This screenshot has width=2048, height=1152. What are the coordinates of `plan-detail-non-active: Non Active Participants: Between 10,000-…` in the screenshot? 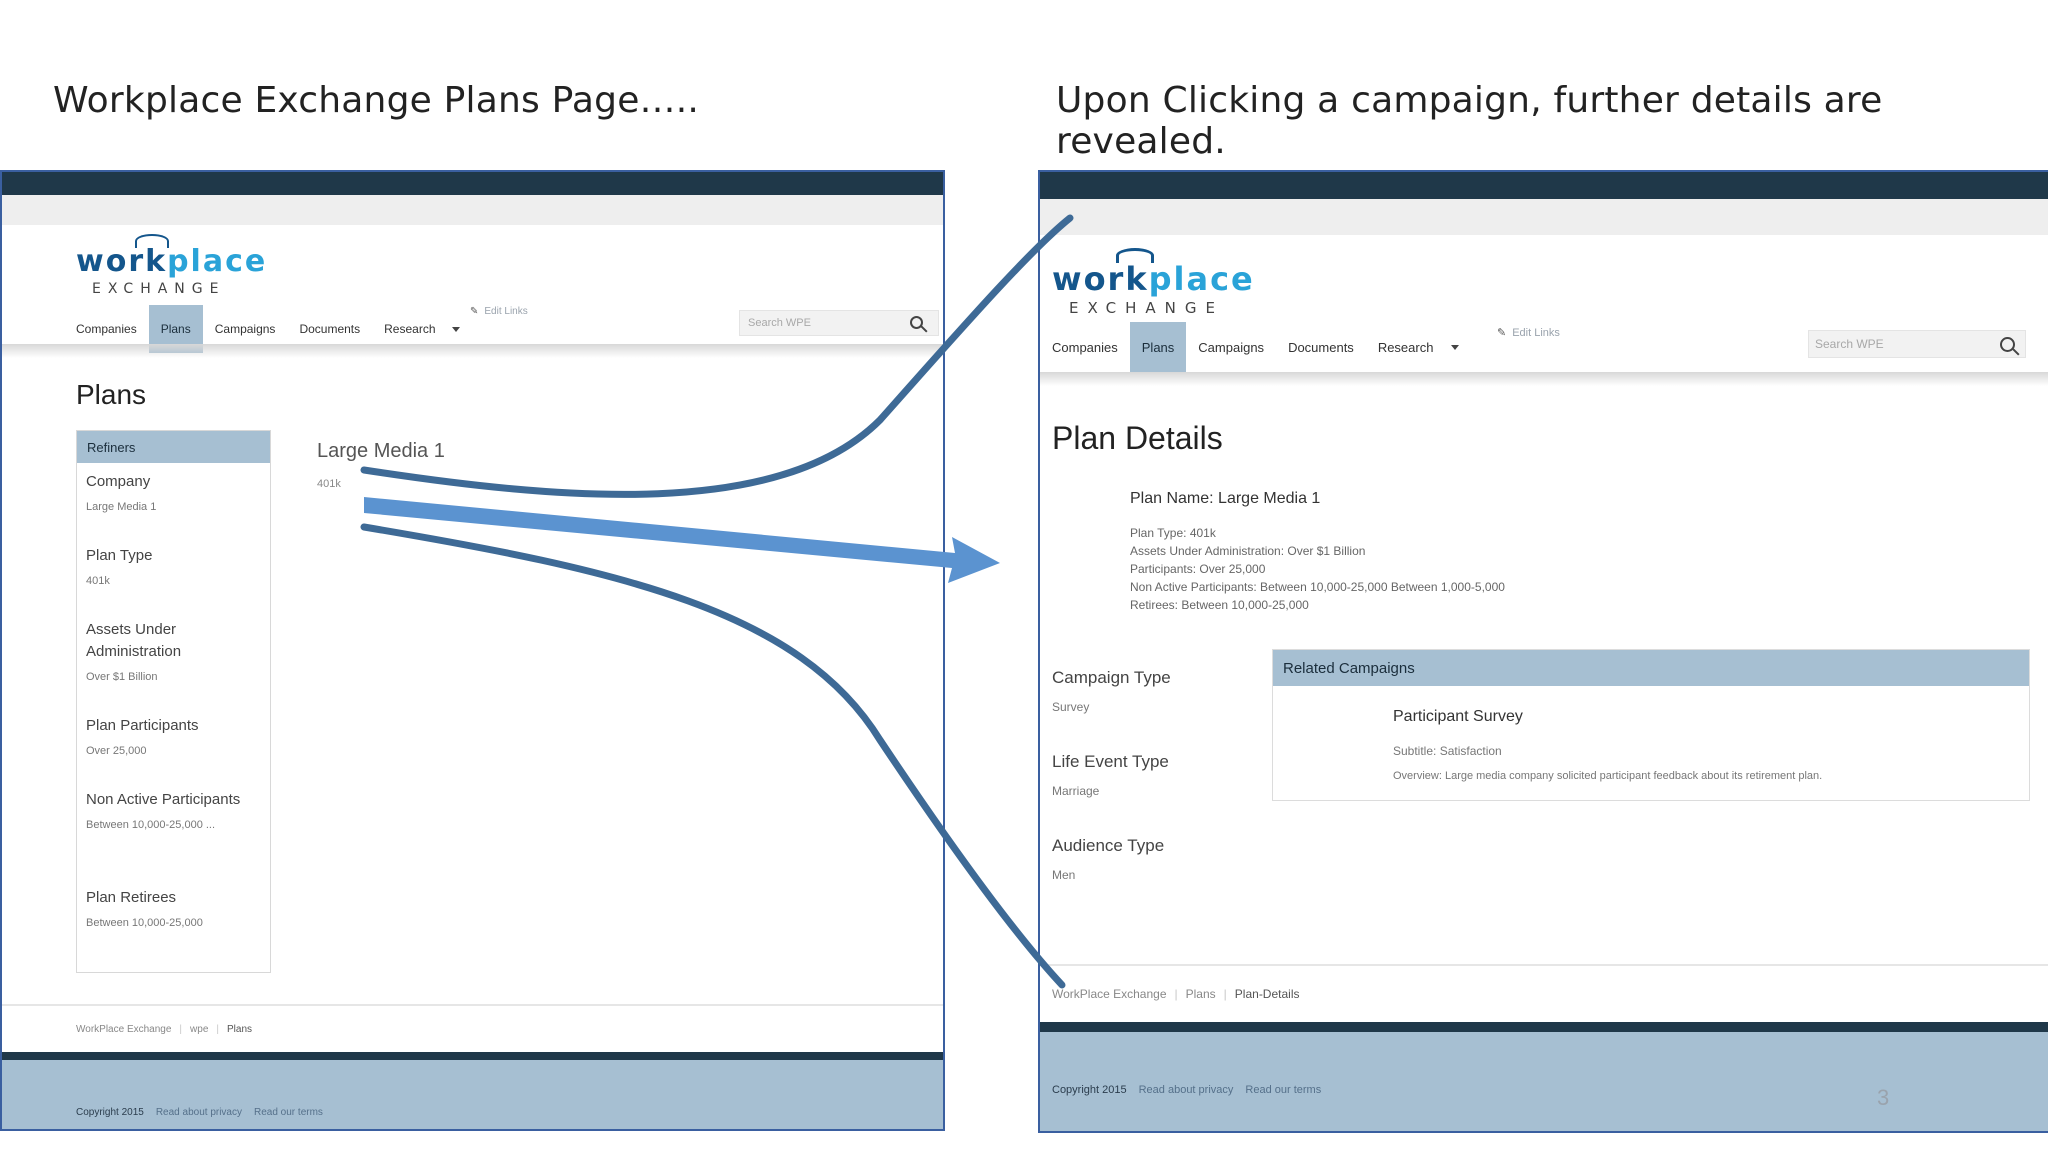 It's located at (1317, 587).